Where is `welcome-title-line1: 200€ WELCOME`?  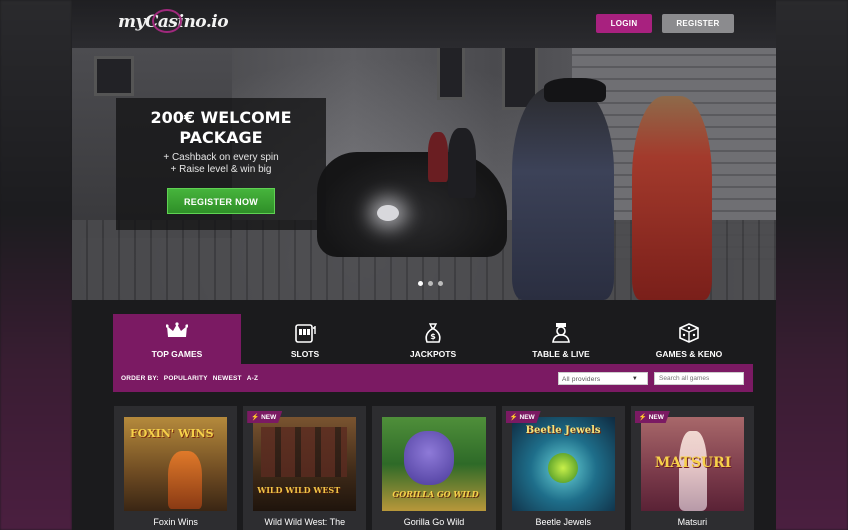
welcome-title-line1: 200€ WELCOME is located at coordinates (221, 117).